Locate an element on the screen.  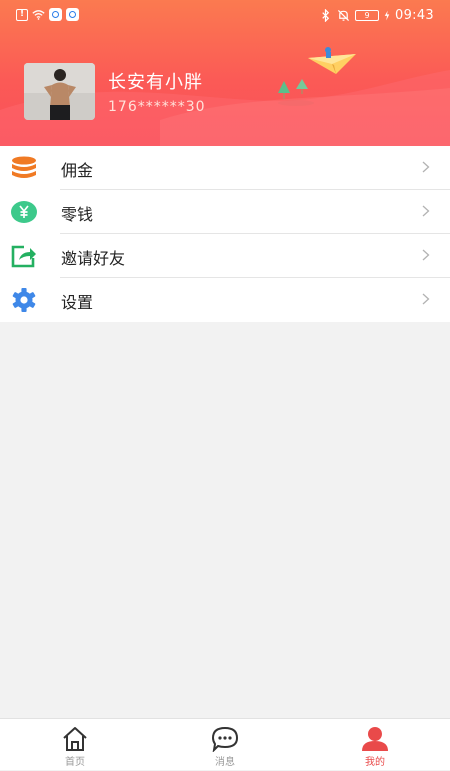
status-bar: ! 9 09:43 is located at coordinates (225, 15).